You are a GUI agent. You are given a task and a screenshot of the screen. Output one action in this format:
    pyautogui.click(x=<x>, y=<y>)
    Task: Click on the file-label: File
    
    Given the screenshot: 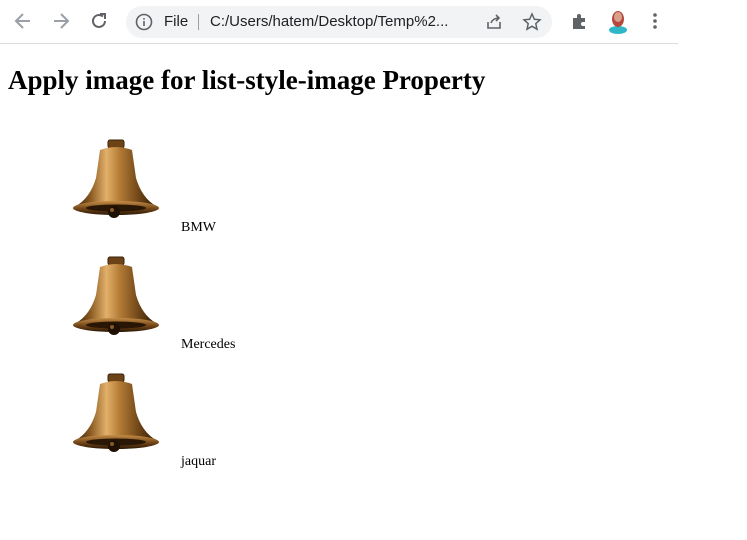 What is the action you would take?
    pyautogui.click(x=176, y=21)
    